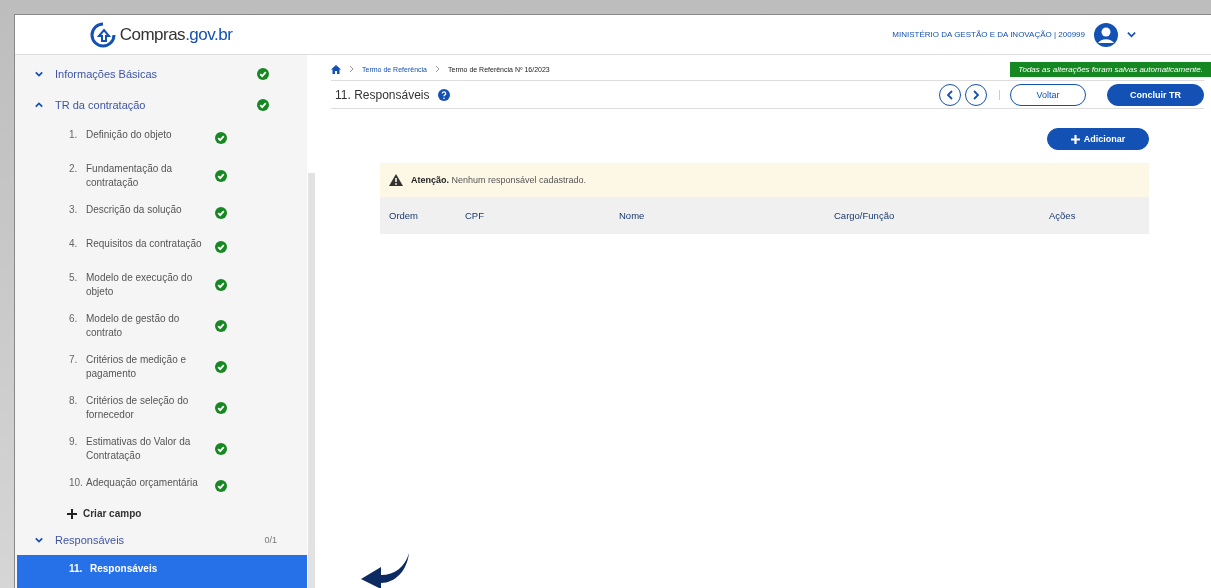 This screenshot has width=1211, height=588. I want to click on column-header: Ações, so click(1063, 215).